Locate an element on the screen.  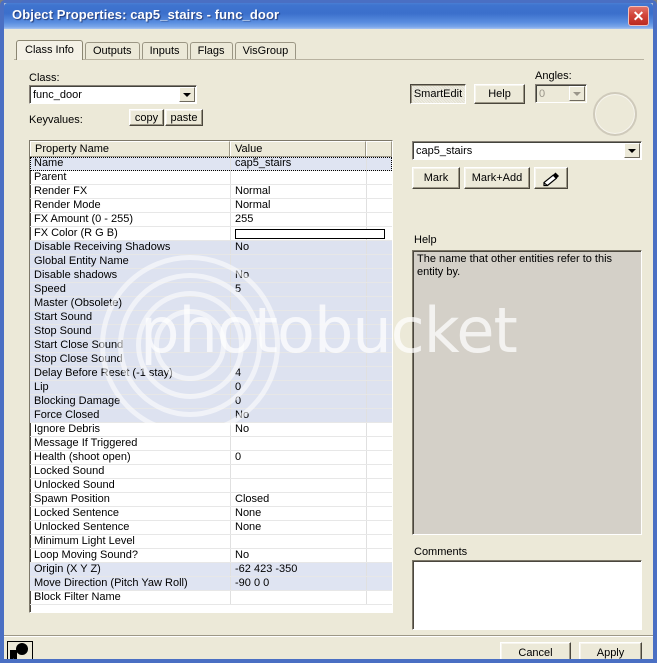
property-value-cell: -62 423 -350 is located at coordinates (266, 569).